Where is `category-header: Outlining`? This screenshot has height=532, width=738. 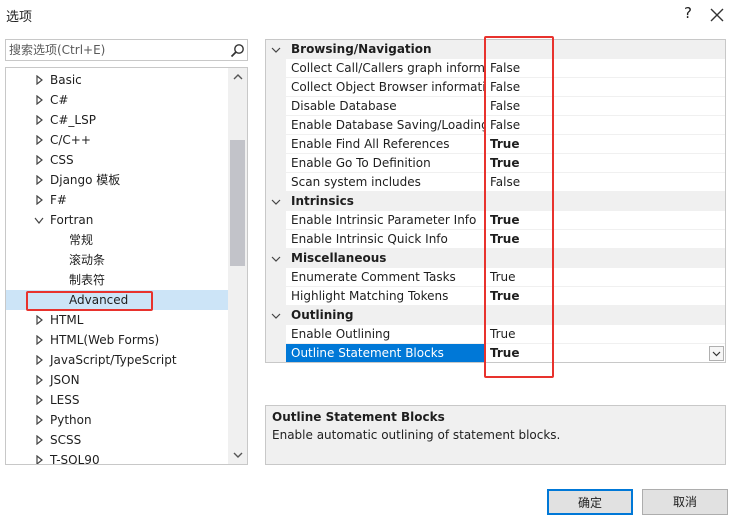
category-header: Outlining is located at coordinates (495, 315).